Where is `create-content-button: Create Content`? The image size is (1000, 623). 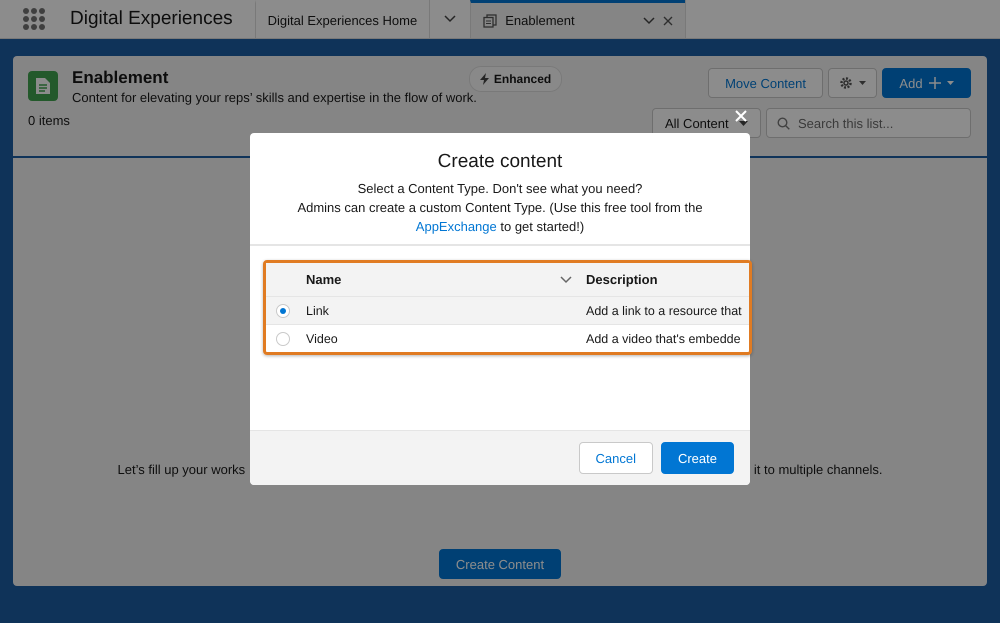 create-content-button: Create Content is located at coordinates (500, 564).